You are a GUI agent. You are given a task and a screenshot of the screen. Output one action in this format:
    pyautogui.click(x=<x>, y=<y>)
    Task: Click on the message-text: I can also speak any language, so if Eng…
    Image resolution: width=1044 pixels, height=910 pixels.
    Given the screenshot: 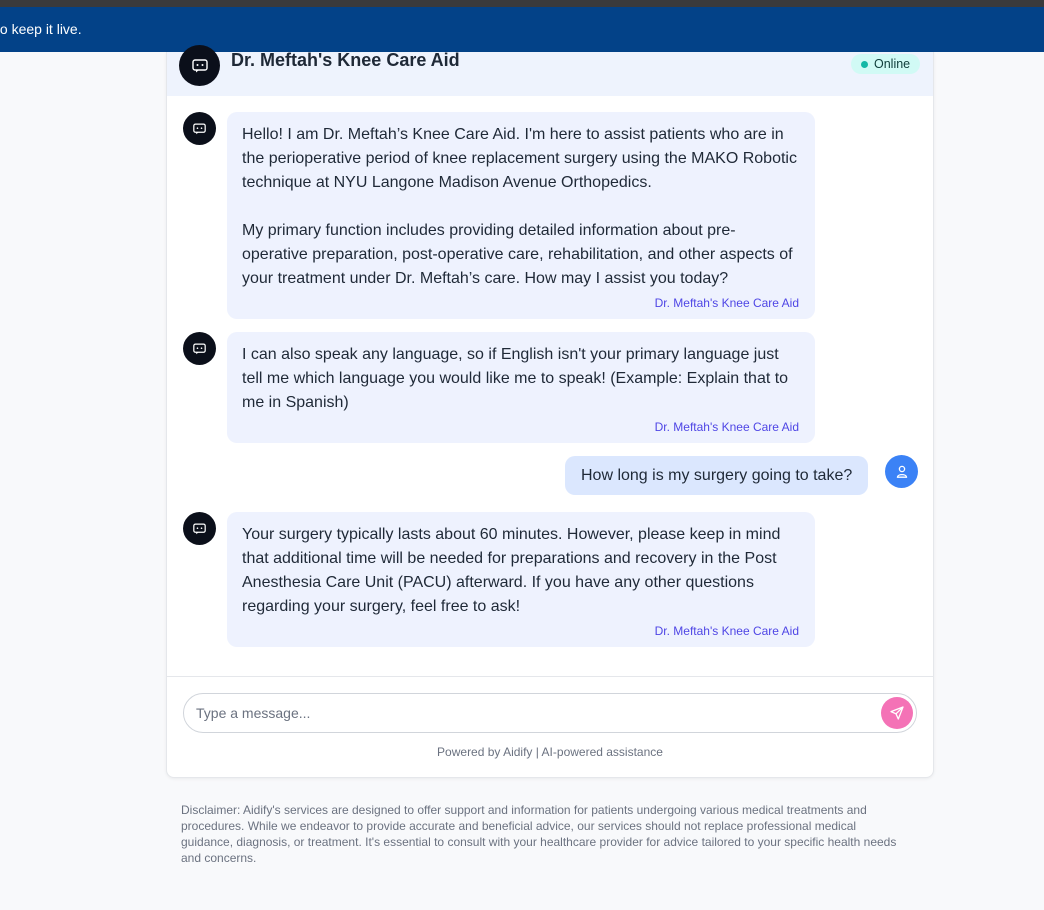 What is the action you would take?
    pyautogui.click(x=515, y=378)
    